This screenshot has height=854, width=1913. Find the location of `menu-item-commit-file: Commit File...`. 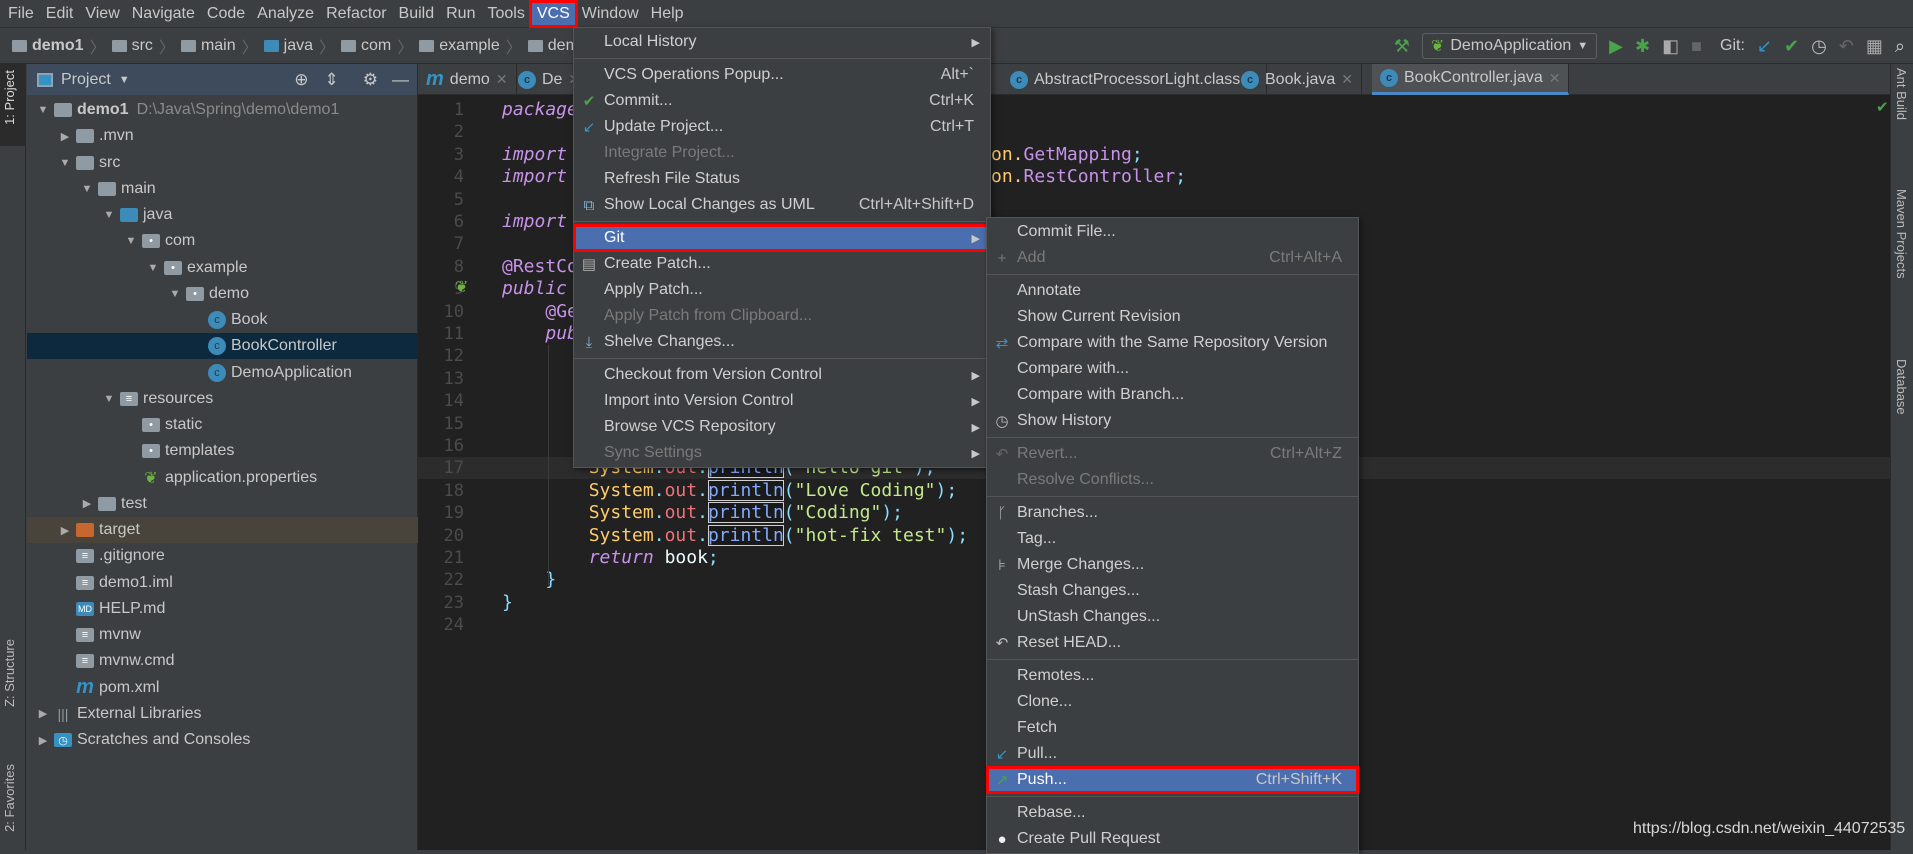

menu-item-commit-file: Commit File... is located at coordinates (1172, 232).